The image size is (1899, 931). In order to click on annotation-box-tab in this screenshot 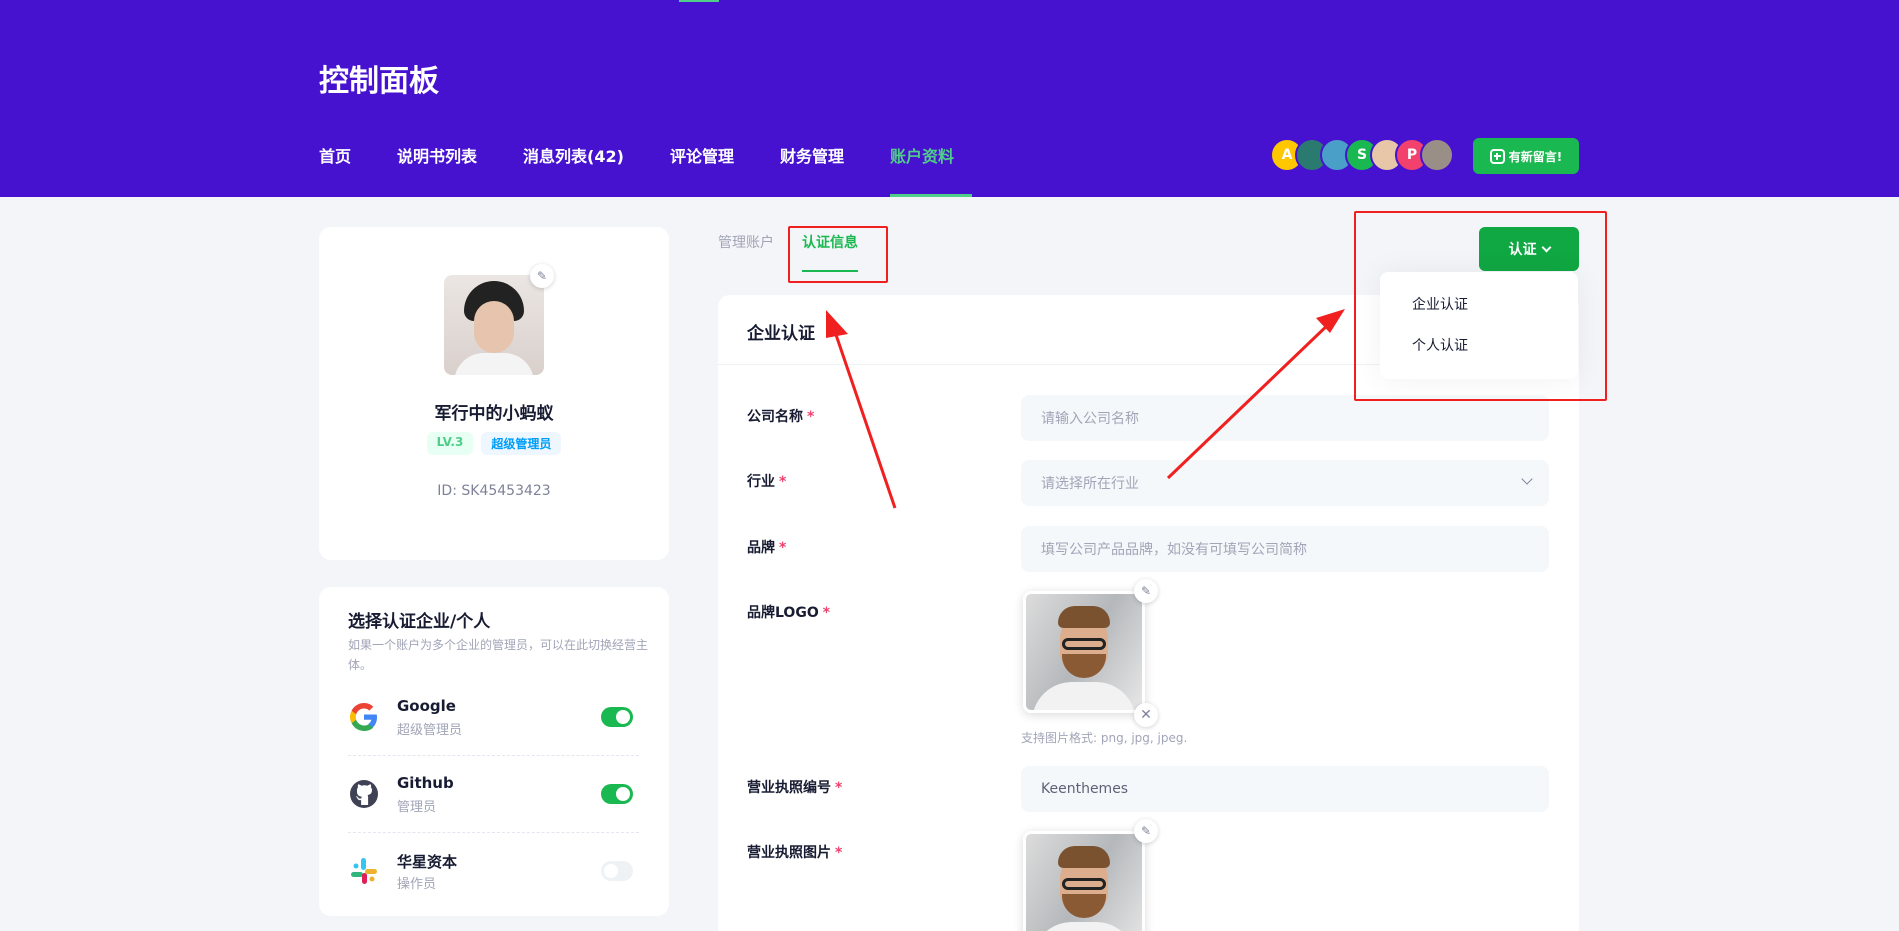, I will do `click(838, 254)`.